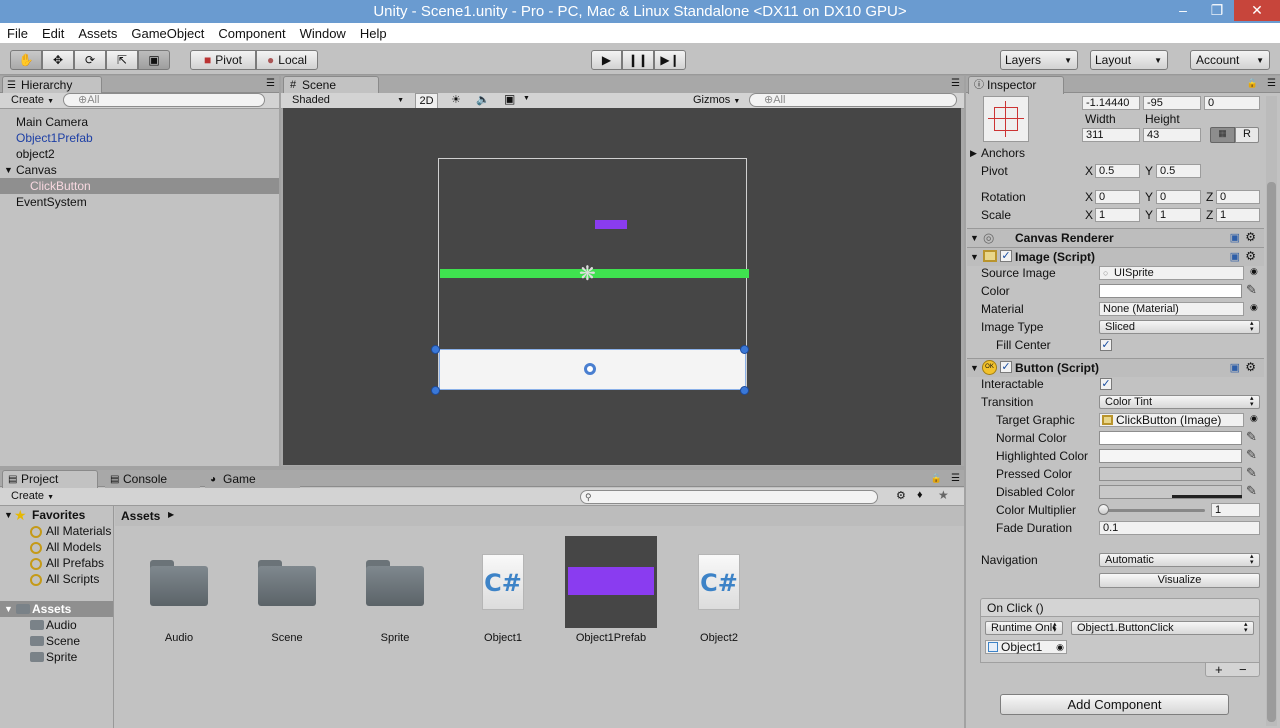  Describe the element at coordinates (853, 100) in the screenshot. I see `scene-search-input: ⊕All` at that location.